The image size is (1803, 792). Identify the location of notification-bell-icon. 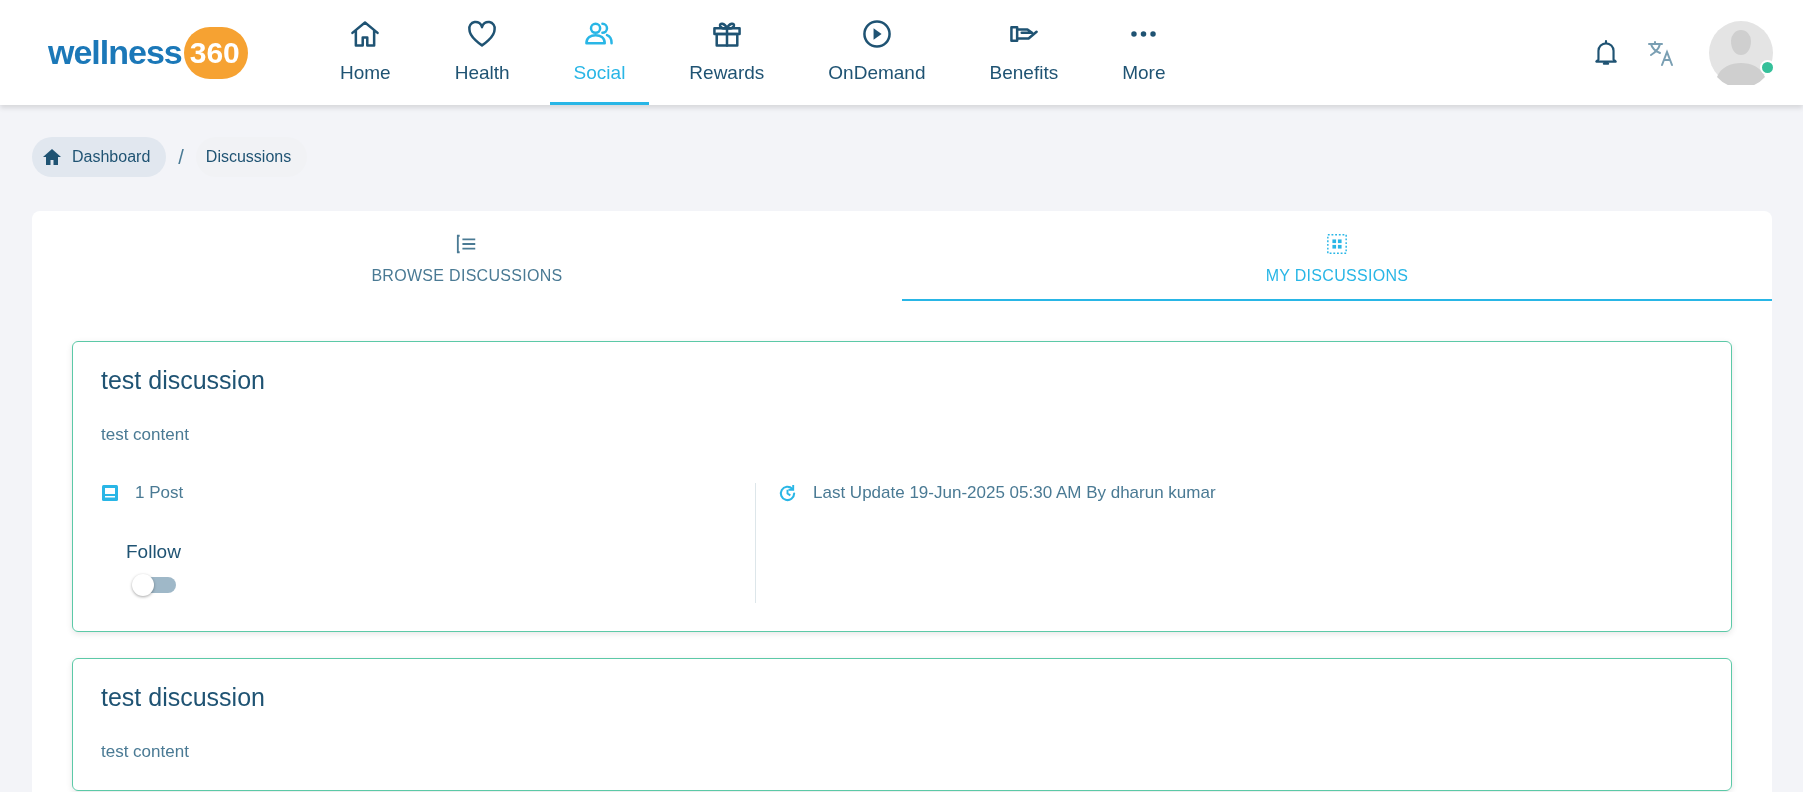
(1606, 52).